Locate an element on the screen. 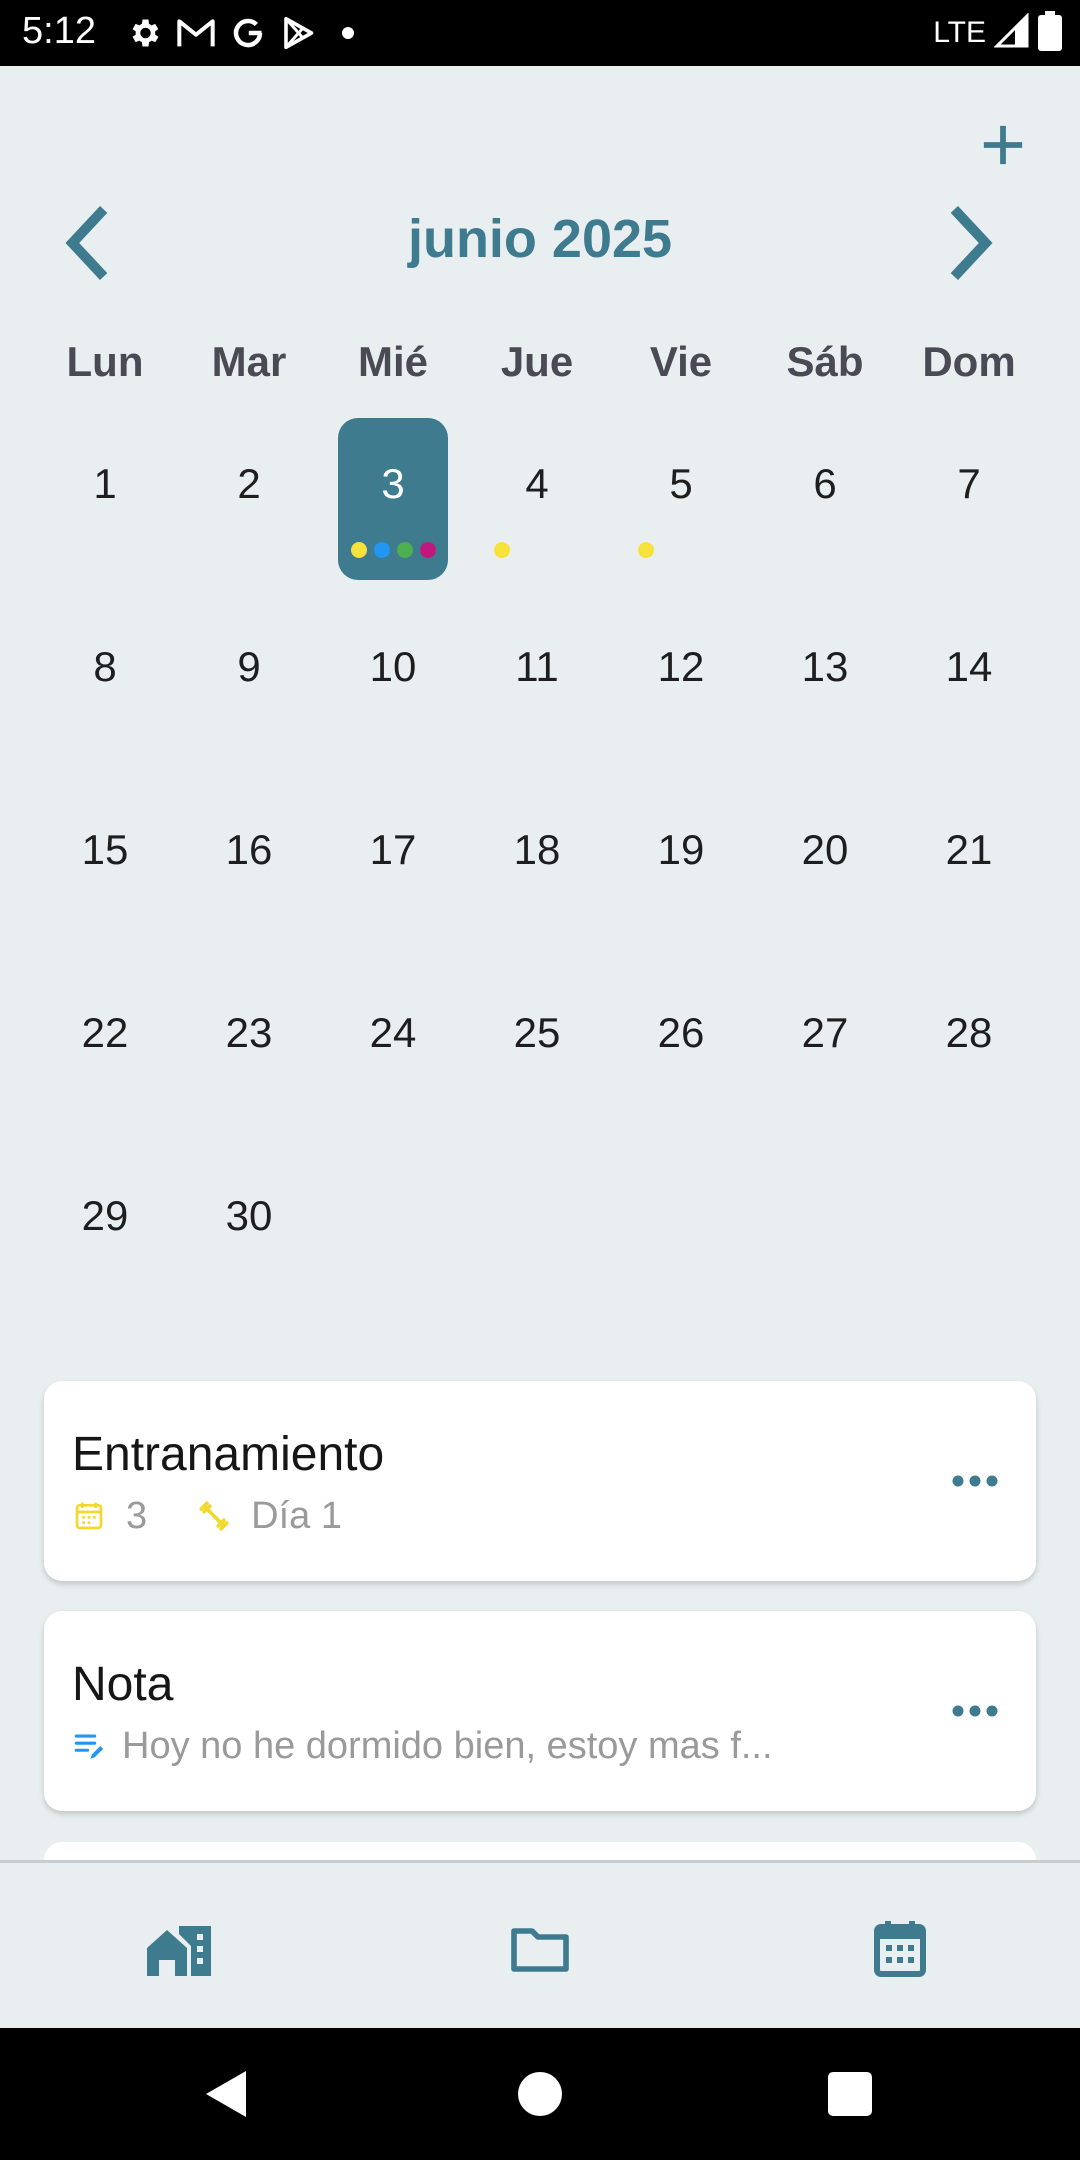 This screenshot has height=2160, width=1080. bottom-navigation is located at coordinates (540, 1944).